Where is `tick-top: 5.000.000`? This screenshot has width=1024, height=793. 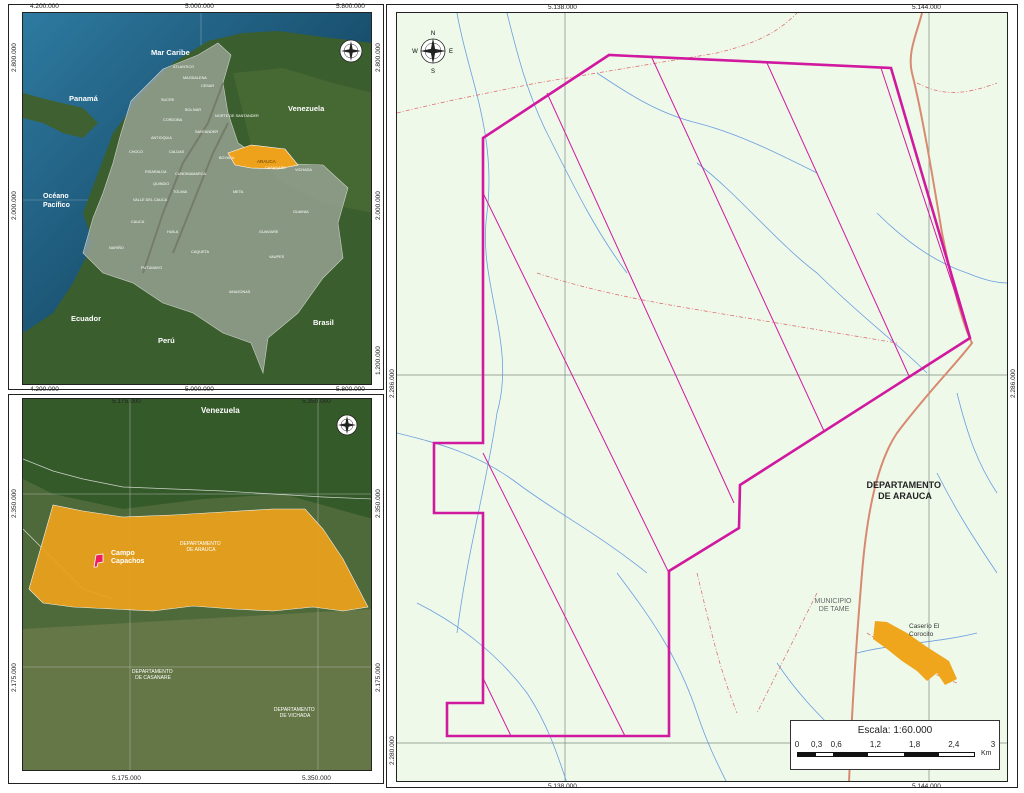 tick-top: 5.000.000 is located at coordinates (199, 6).